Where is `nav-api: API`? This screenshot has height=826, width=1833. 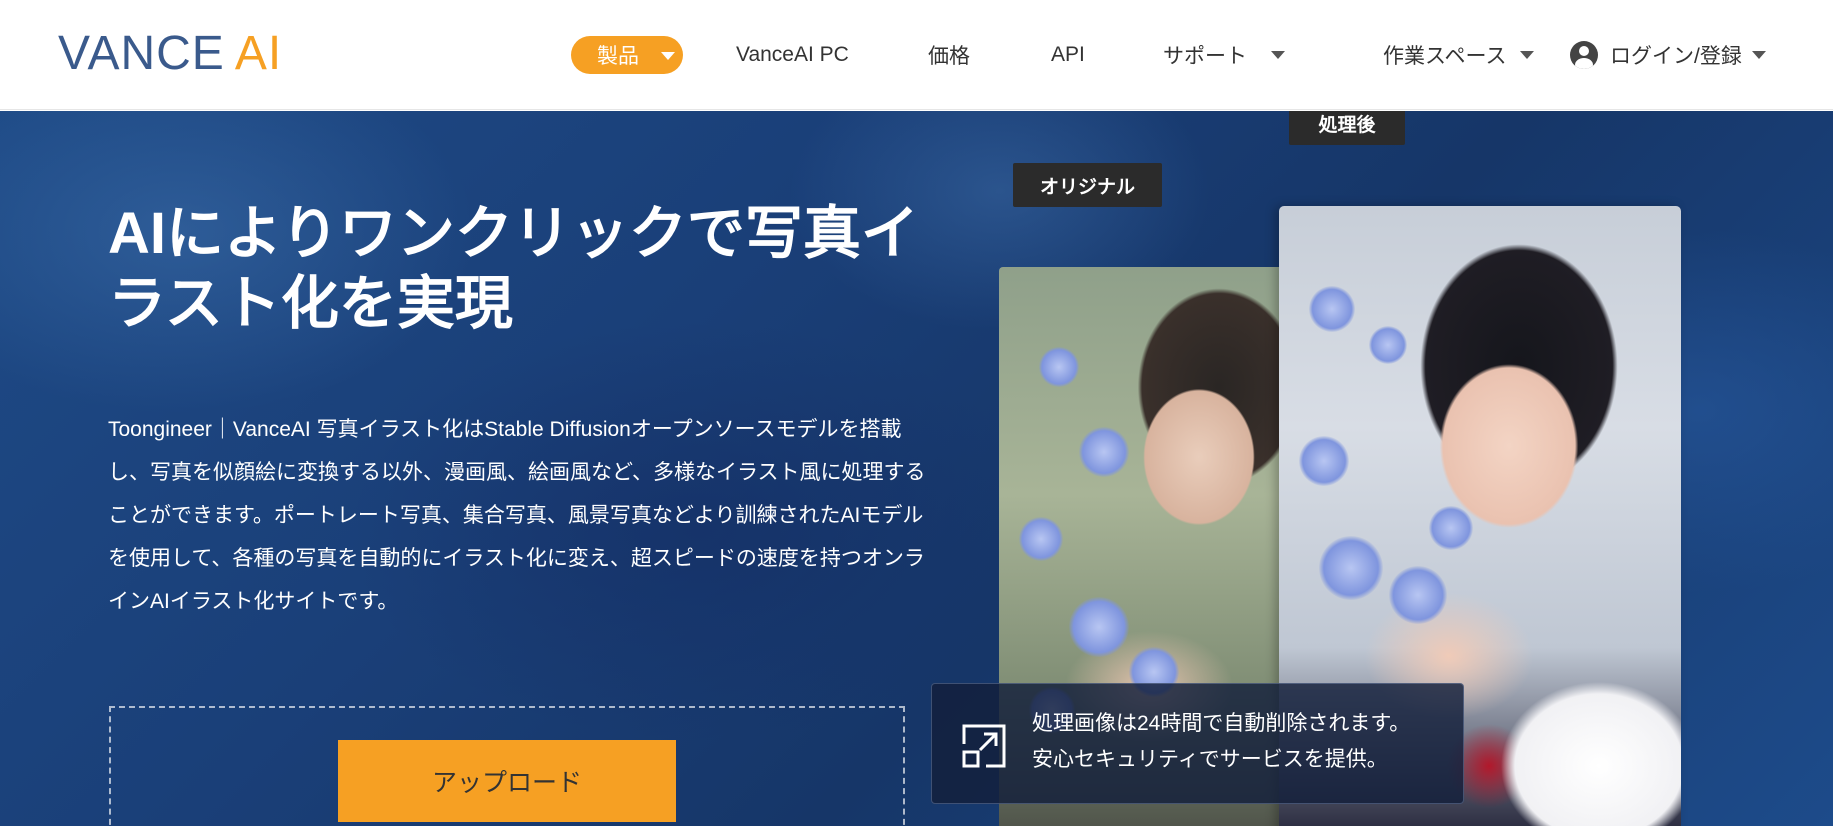
nav-api: API is located at coordinates (1068, 55).